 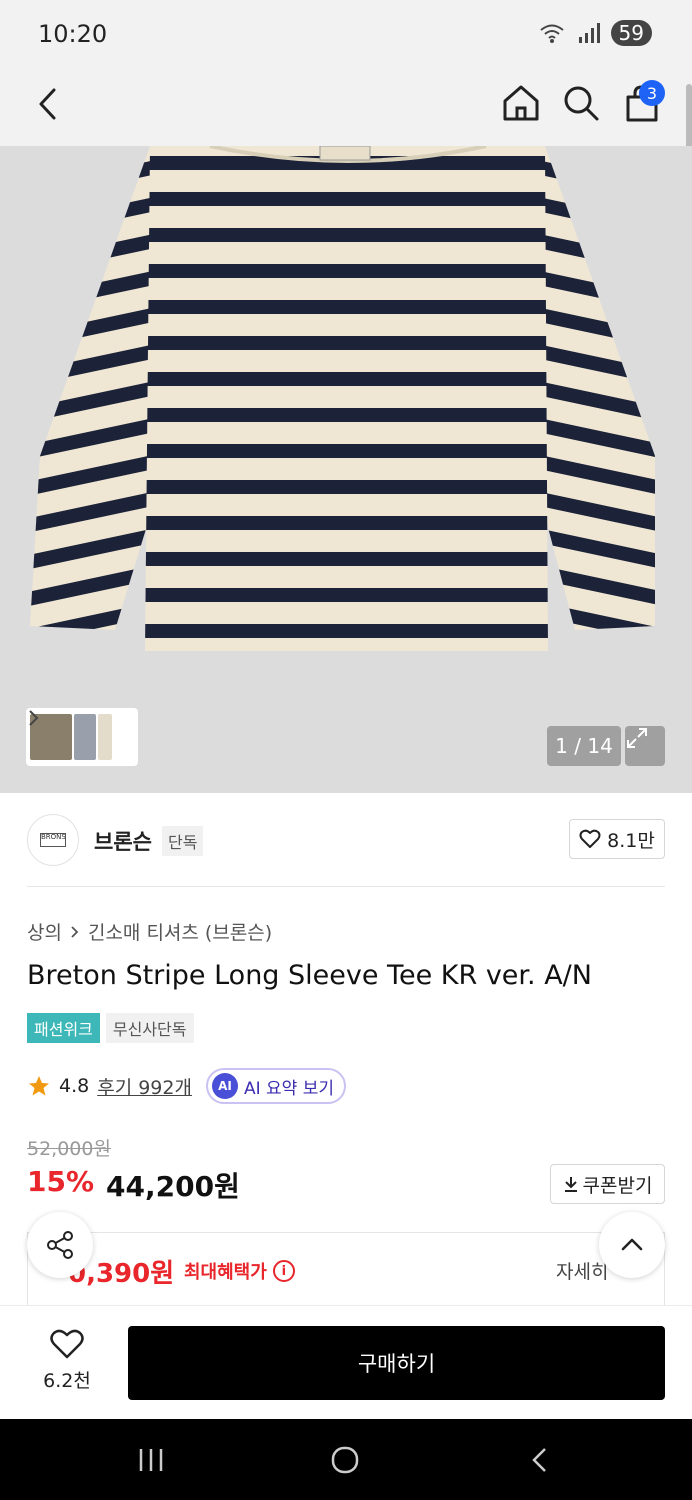 I want to click on chevron-up-icon, so click(x=632, y=1244).